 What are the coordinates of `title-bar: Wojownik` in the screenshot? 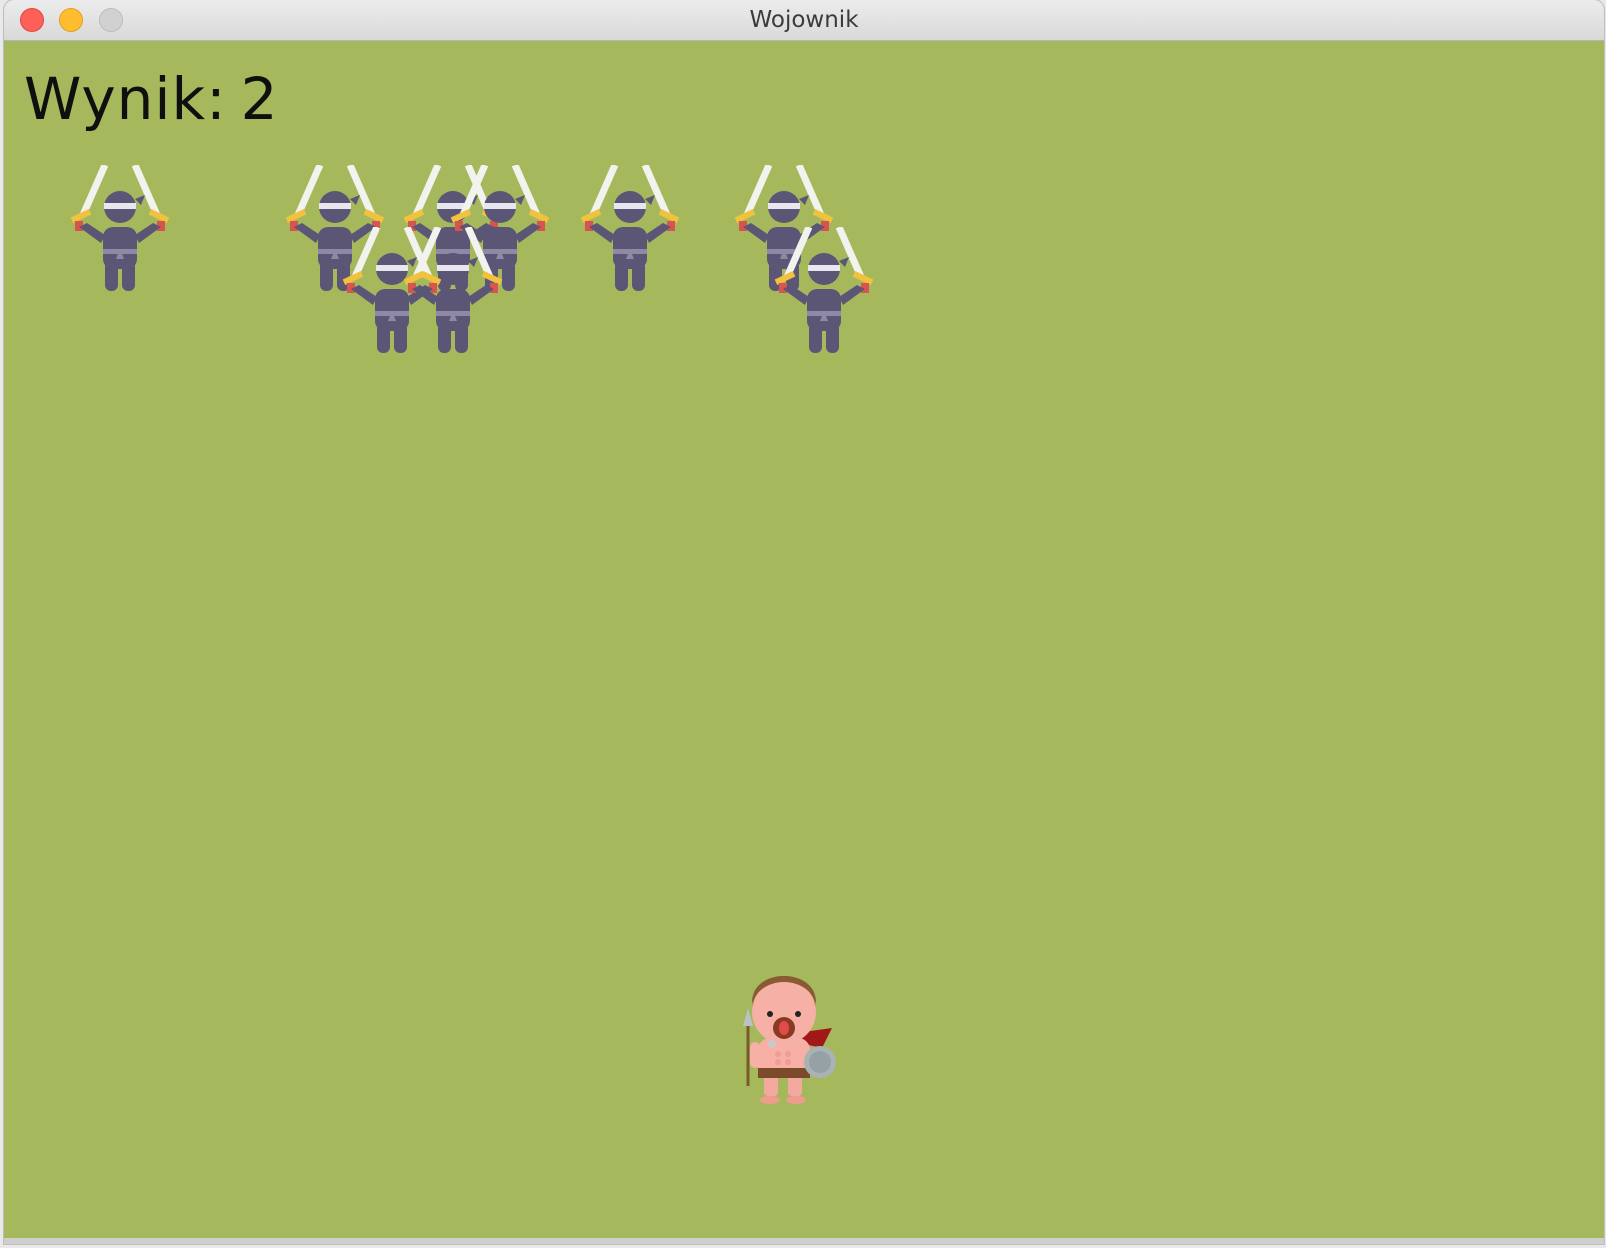 It's located at (804, 20).